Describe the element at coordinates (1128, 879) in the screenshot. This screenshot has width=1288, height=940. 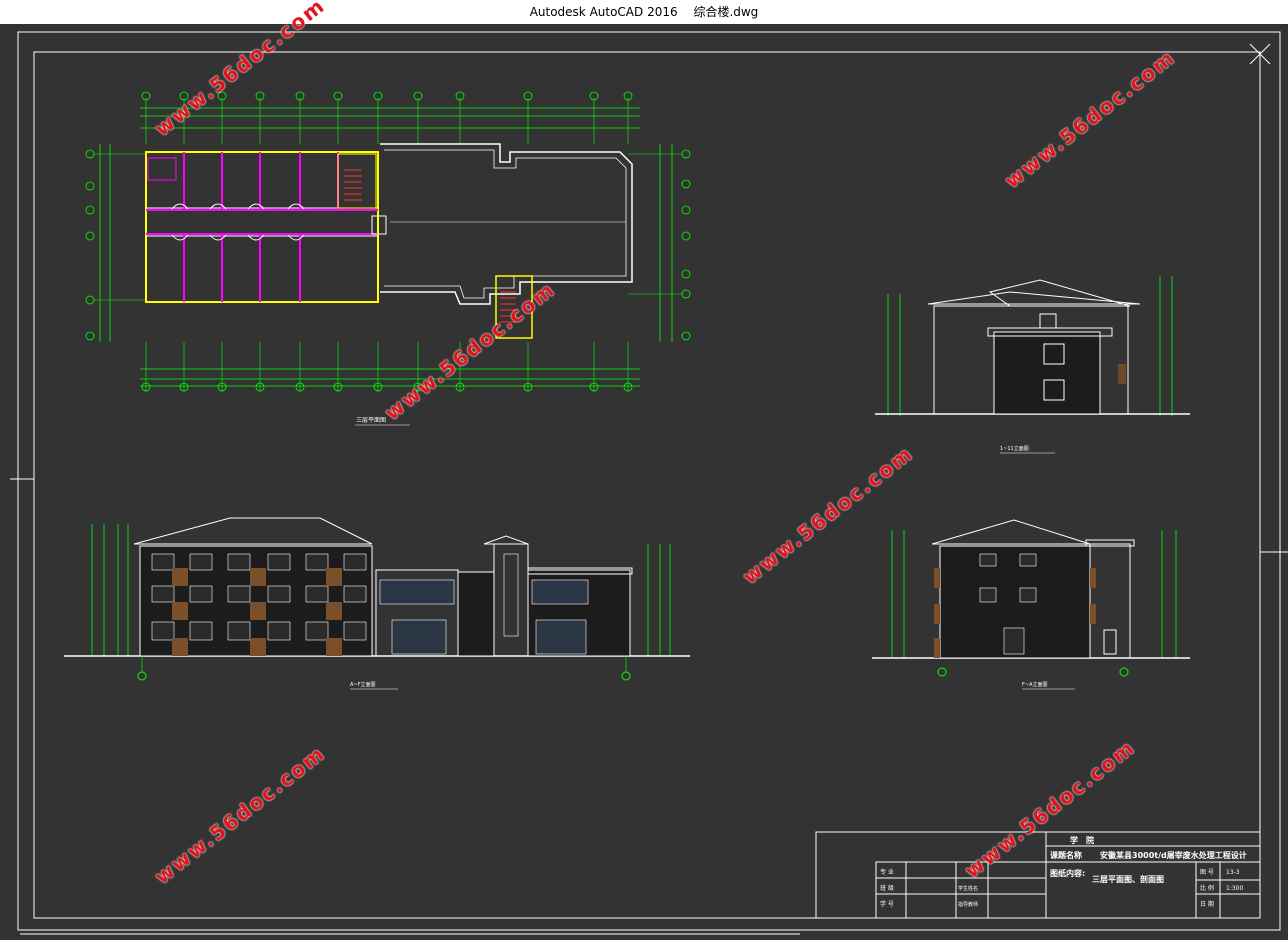
I see `tb-content: 三层平面图、剖面图` at that location.